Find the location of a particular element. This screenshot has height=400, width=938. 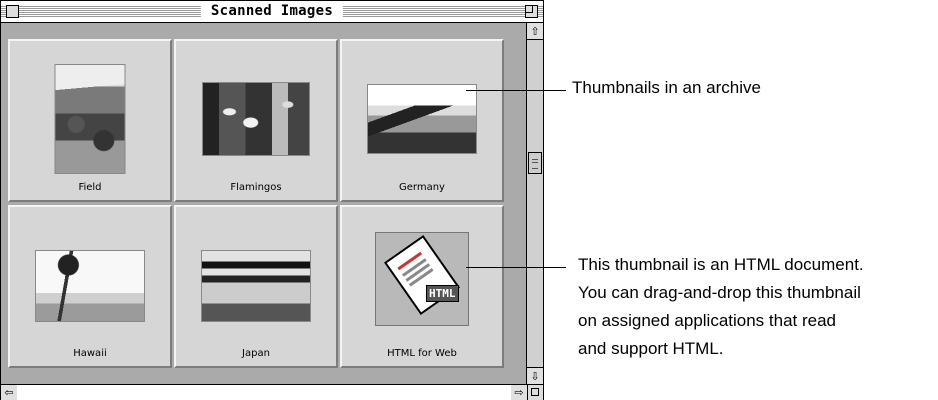

close-box-icon is located at coordinates (12, 11).